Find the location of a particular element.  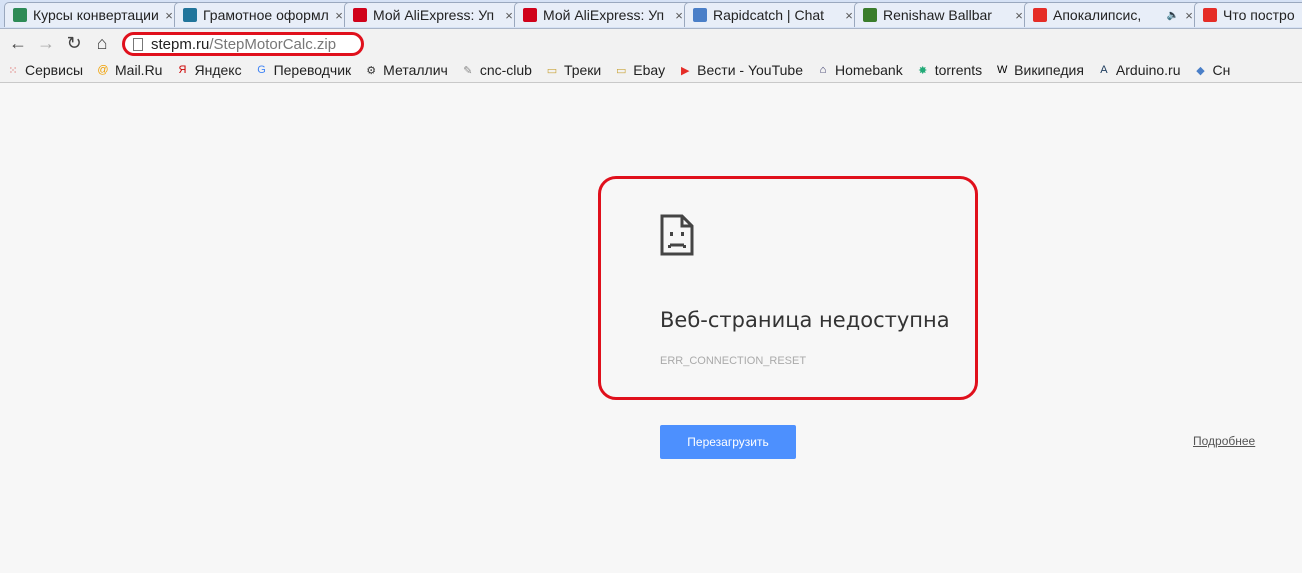

bookmark-label: Сервисы is located at coordinates (54, 70).